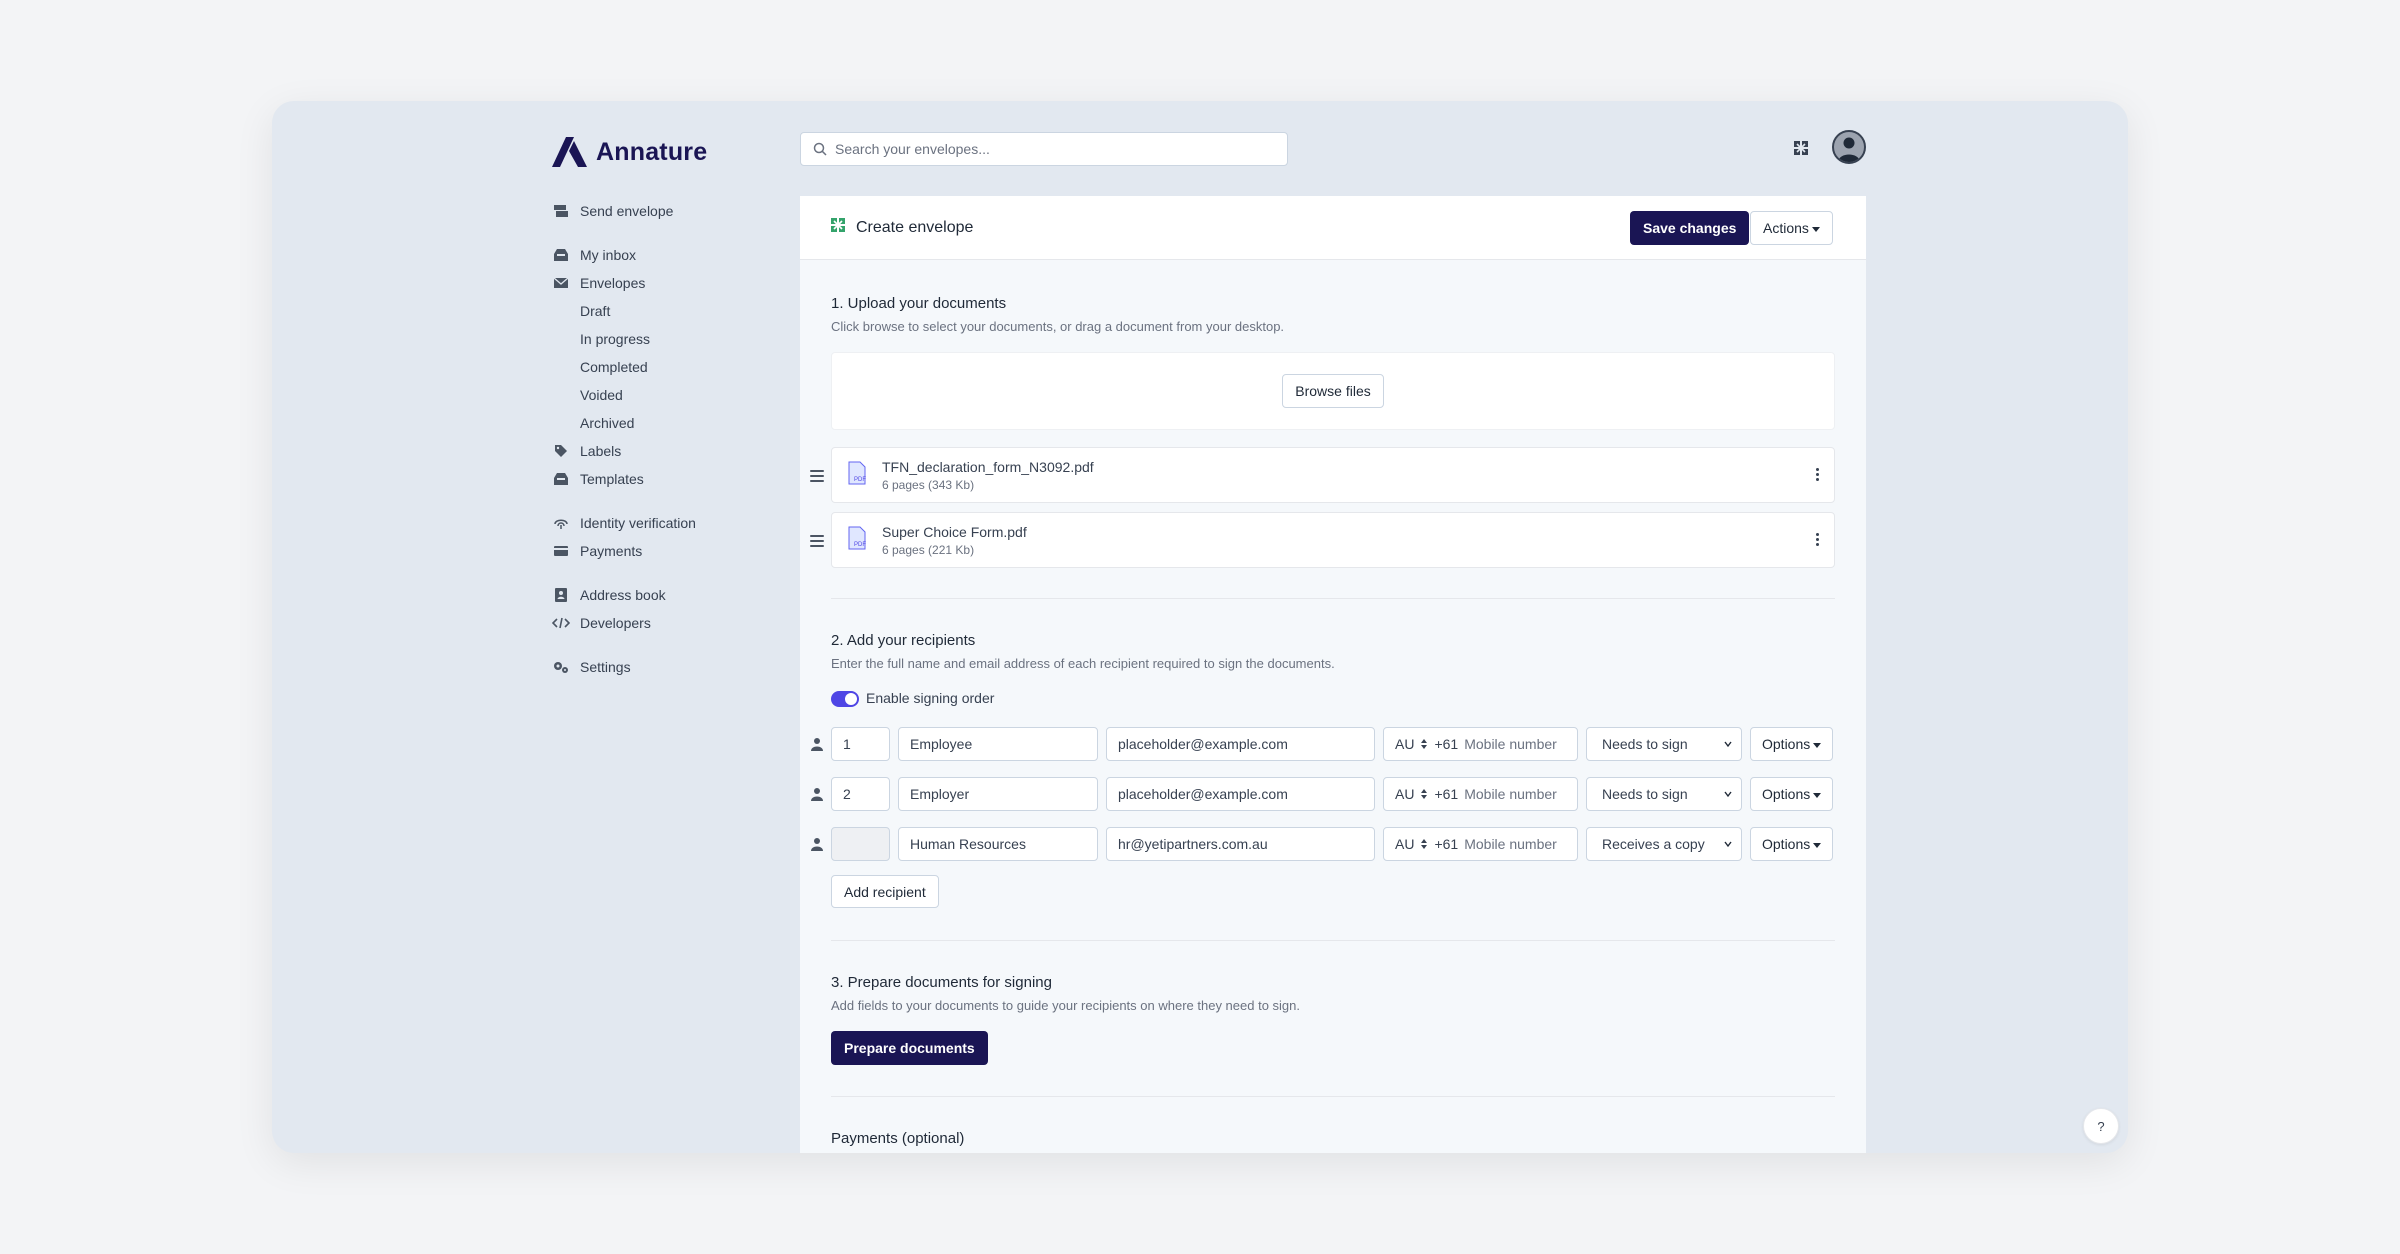 The height and width of the screenshot is (1254, 2400). What do you see at coordinates (919, 303) in the screenshot?
I see `upload-section-title: 1. Upload your documents` at bounding box center [919, 303].